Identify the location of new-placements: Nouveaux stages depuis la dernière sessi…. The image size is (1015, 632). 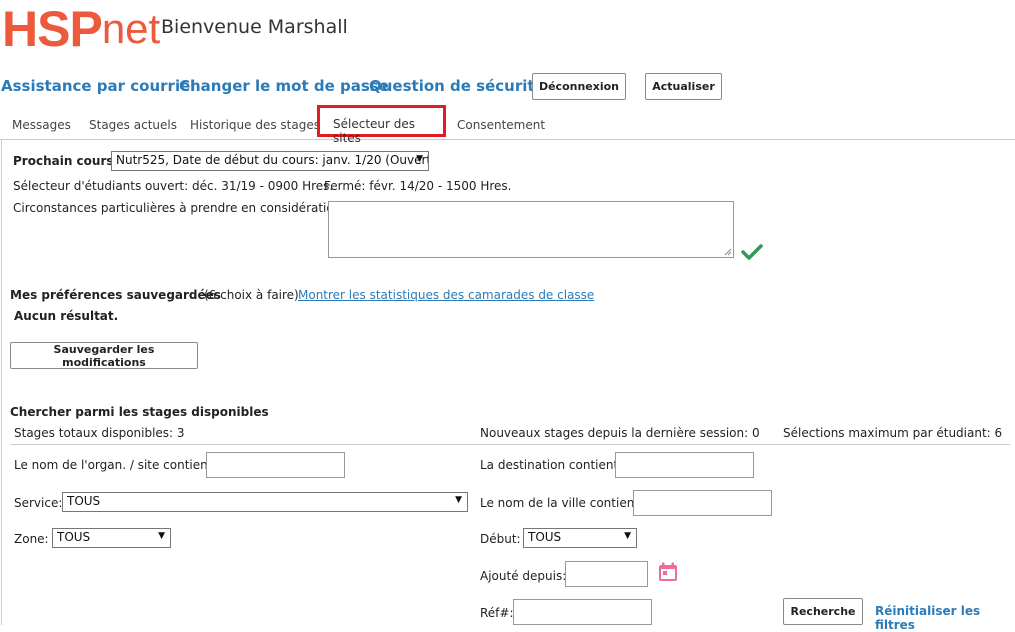
(620, 433).